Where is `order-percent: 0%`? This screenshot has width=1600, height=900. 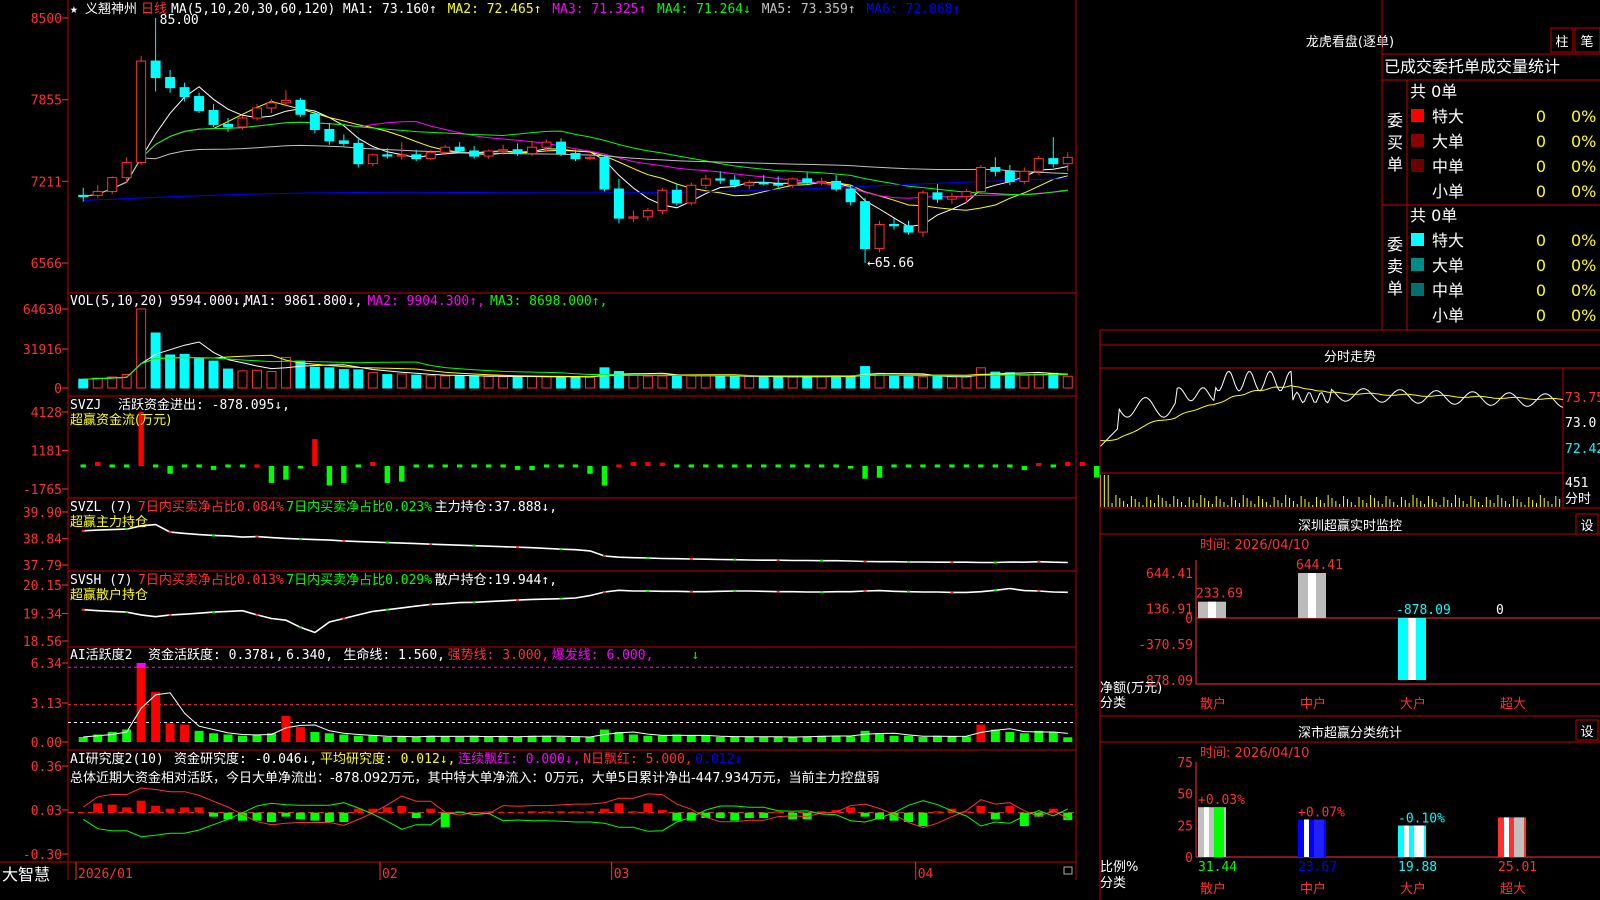 order-percent: 0% is located at coordinates (1583, 240).